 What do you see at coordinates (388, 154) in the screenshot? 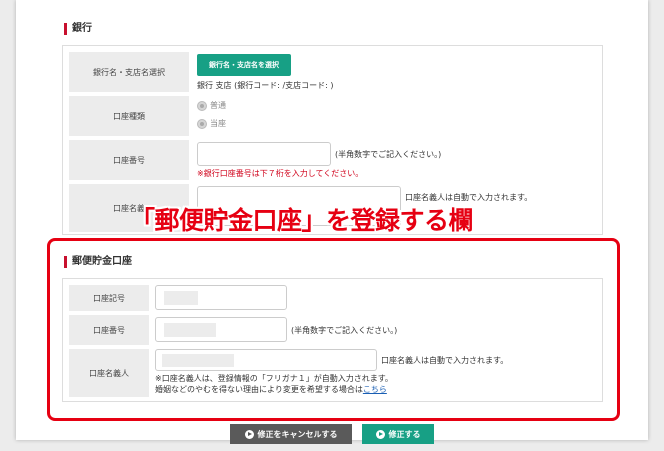
I see `bank-account-number-hint: (半角数字でご記入ください。)` at bounding box center [388, 154].